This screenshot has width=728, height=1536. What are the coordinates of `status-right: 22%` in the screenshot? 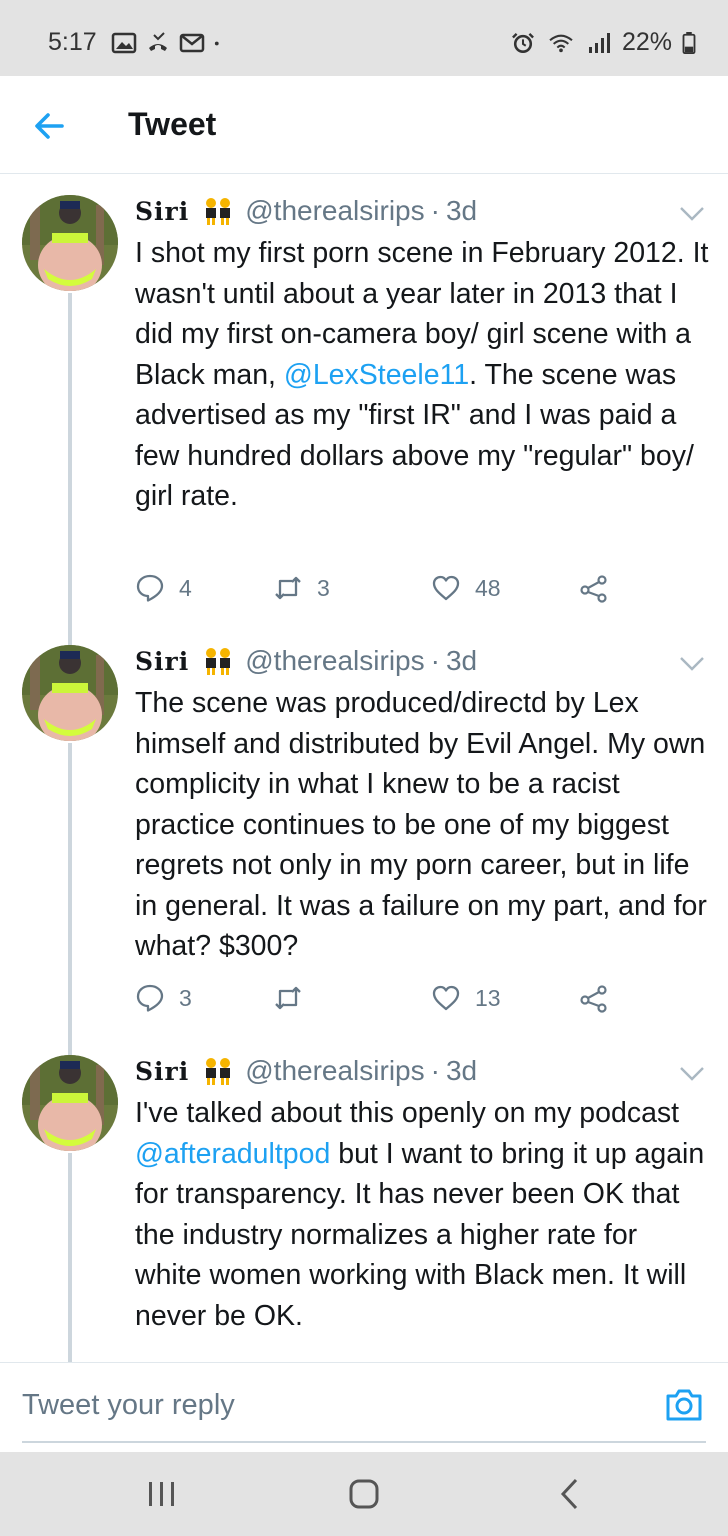 It's located at (603, 42).